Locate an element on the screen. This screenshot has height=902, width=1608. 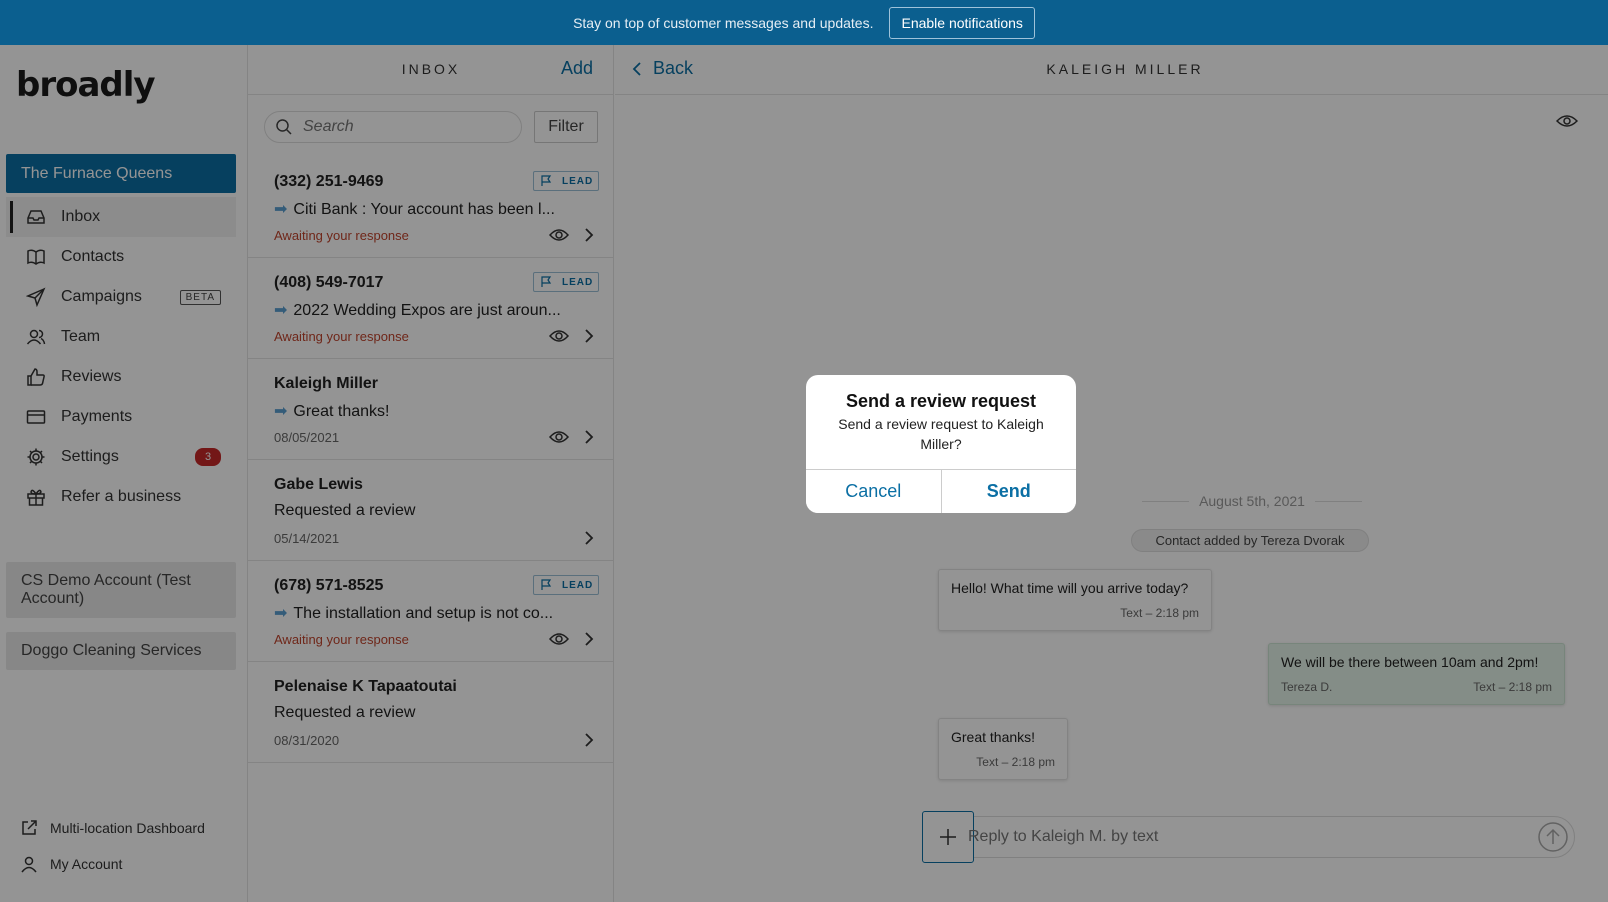
enable-notifications-button: Enable notifications is located at coordinates (962, 22).